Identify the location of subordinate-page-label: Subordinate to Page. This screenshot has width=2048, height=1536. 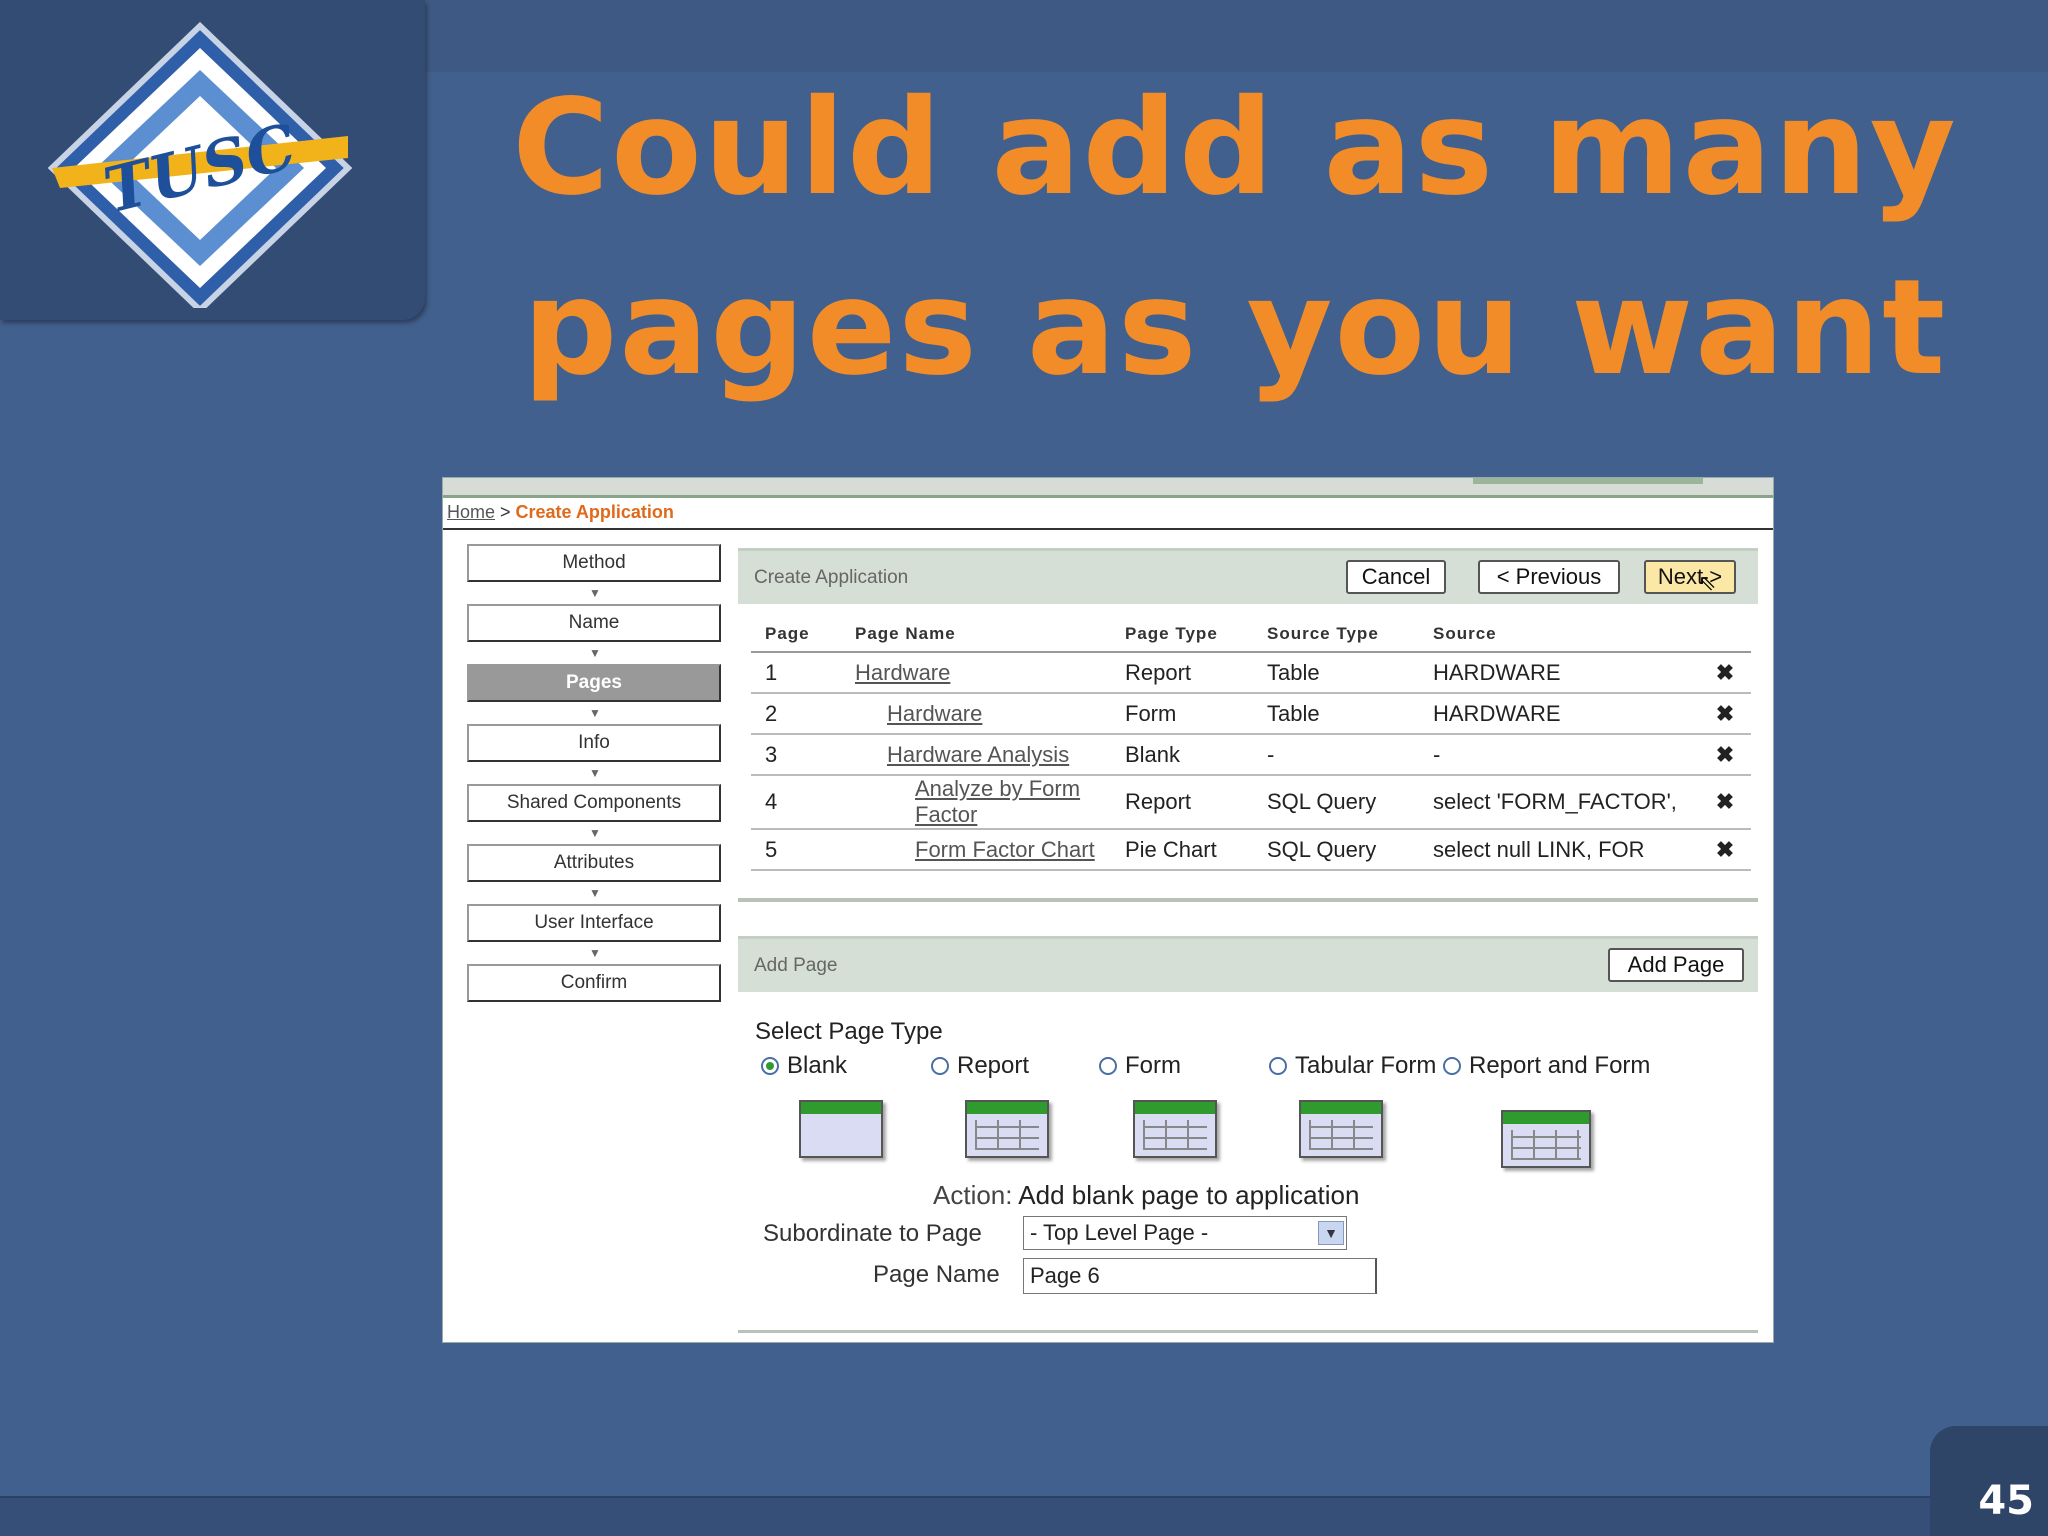
(872, 1233).